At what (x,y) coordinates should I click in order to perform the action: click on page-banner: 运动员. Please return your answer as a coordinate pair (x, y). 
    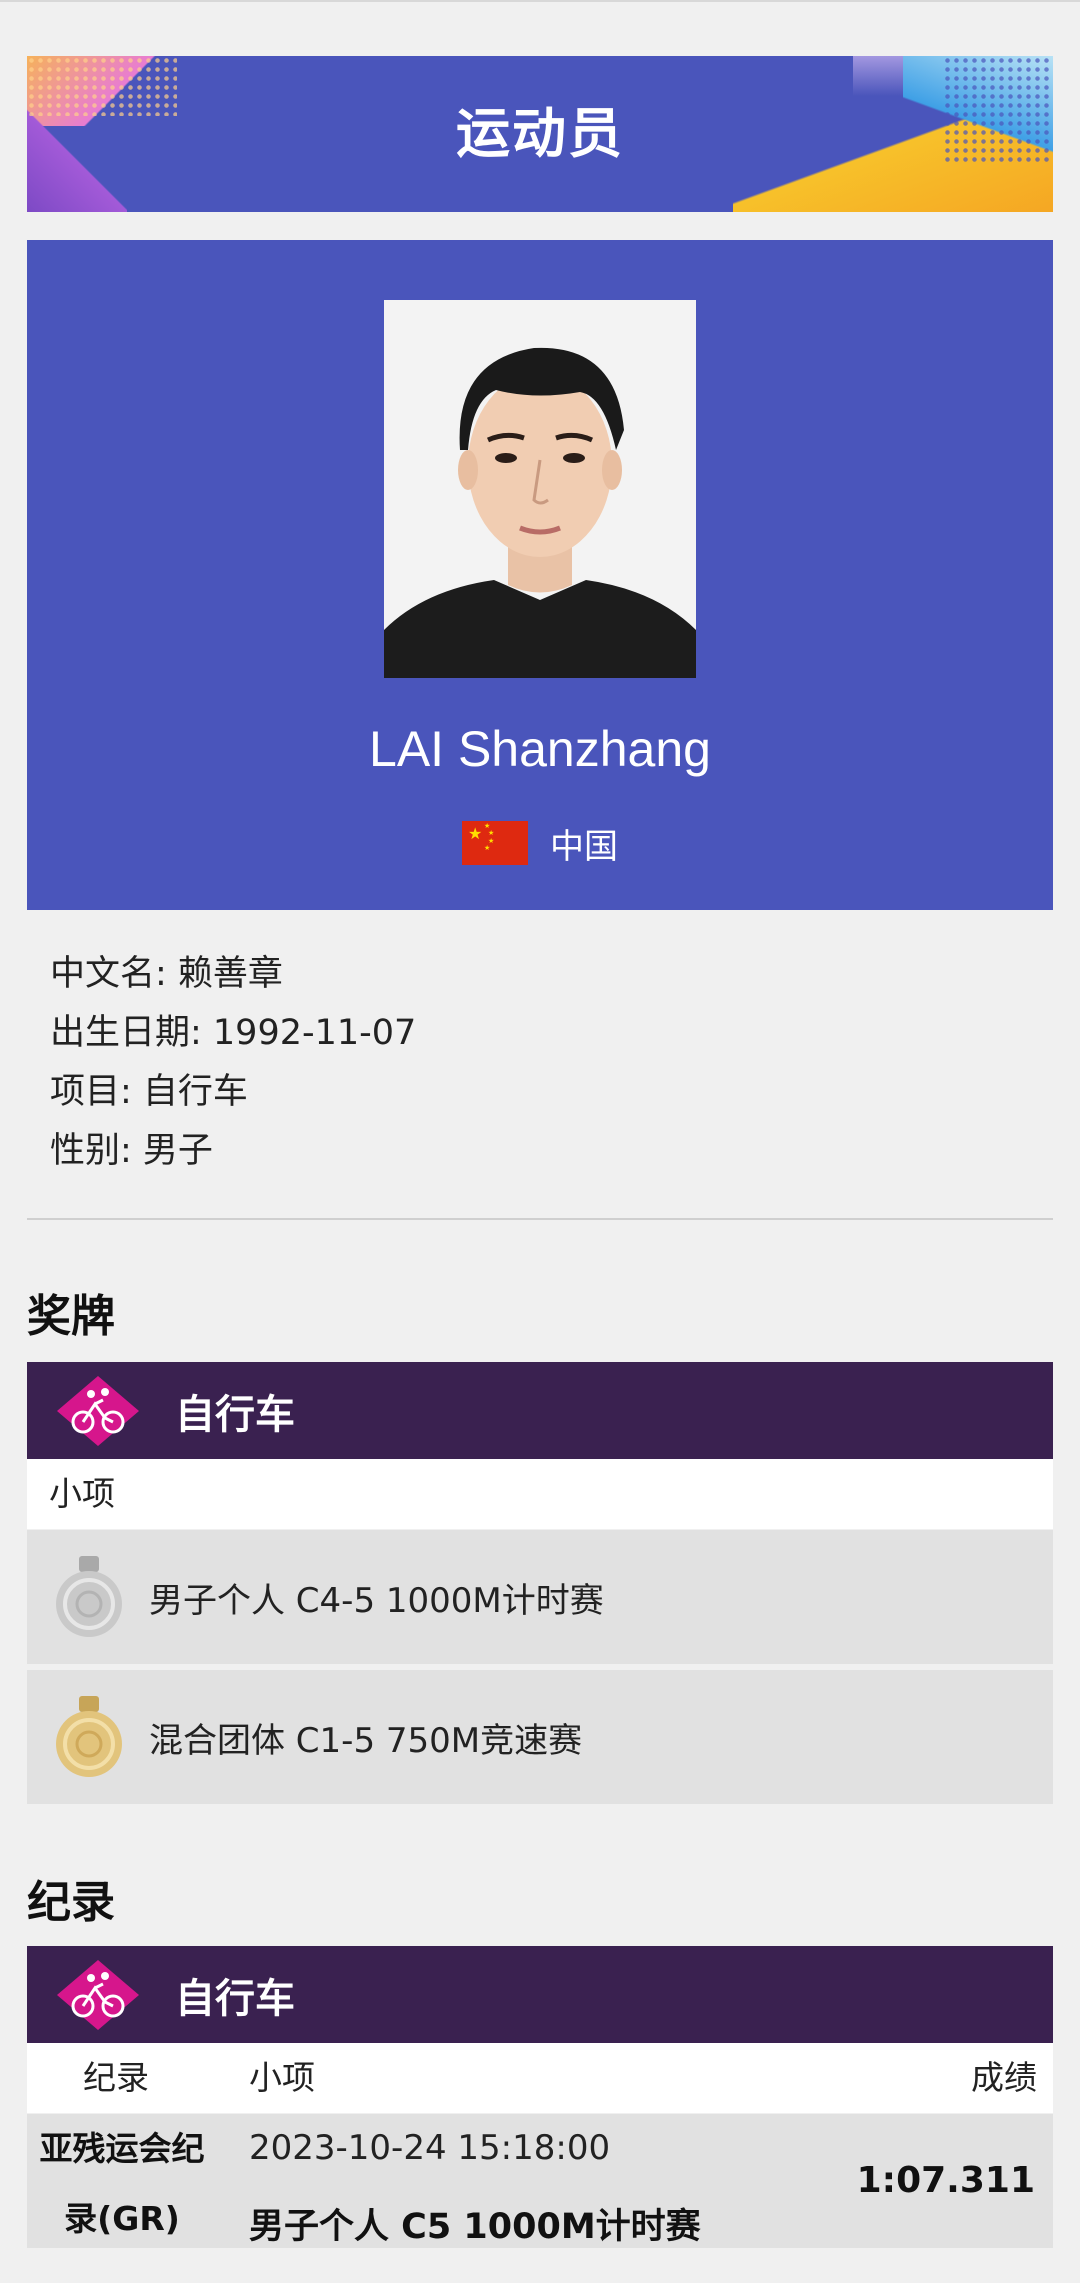
    Looking at the image, I should click on (540, 134).